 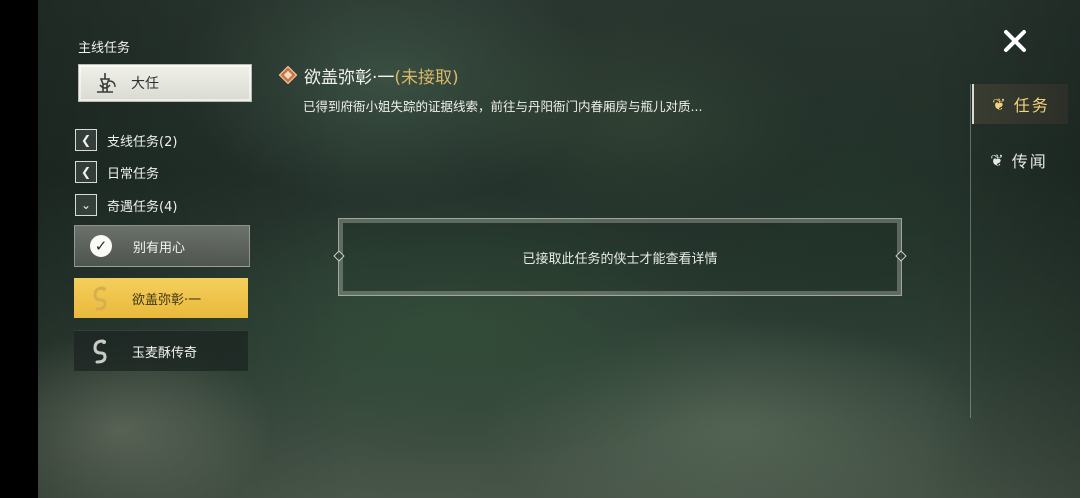 I want to click on quest-item-completed: ✓ 别有用心, so click(x=162, y=246).